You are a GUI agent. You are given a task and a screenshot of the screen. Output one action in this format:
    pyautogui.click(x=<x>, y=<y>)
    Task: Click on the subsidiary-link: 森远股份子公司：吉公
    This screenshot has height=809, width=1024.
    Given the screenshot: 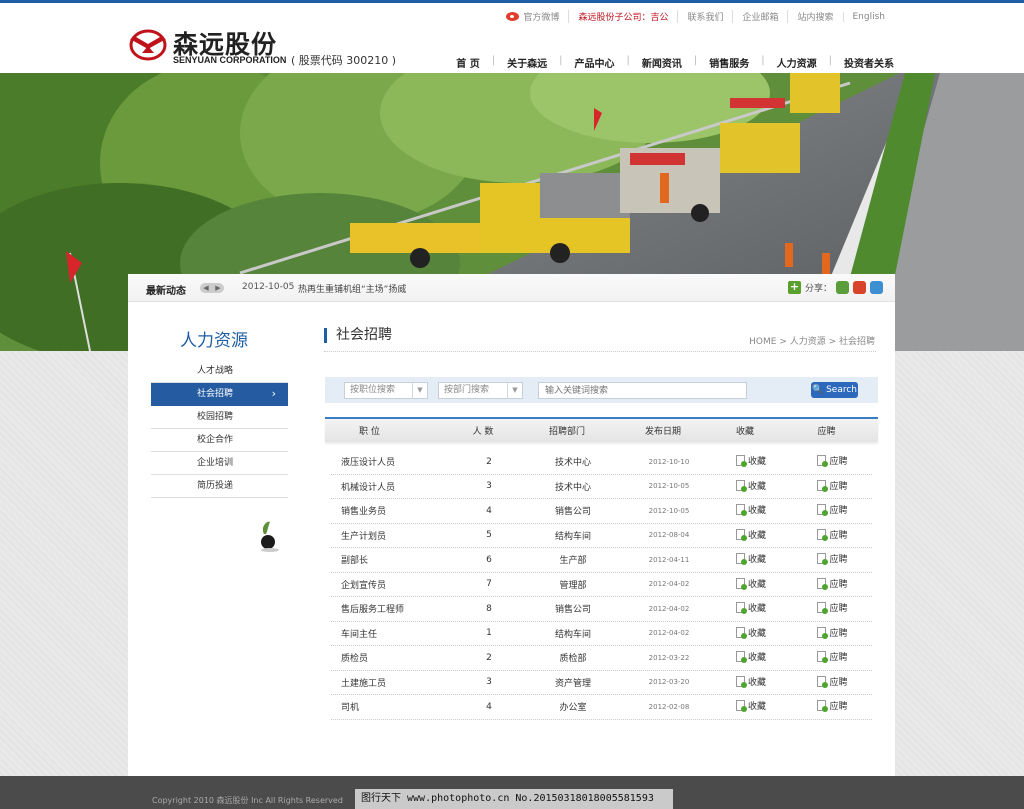 What is the action you would take?
    pyautogui.click(x=622, y=16)
    